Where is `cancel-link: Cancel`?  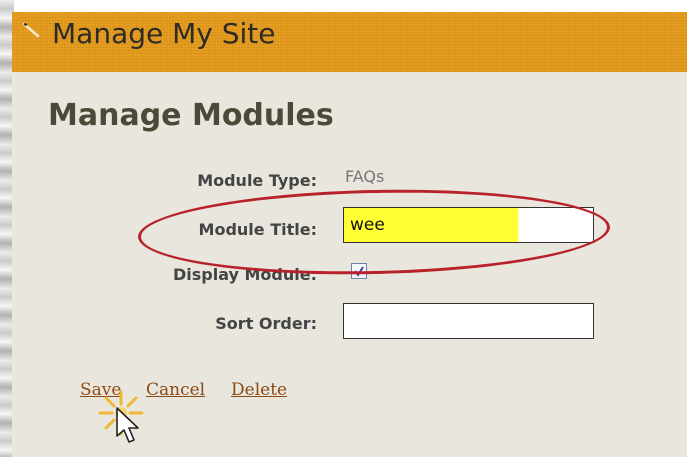 cancel-link: Cancel is located at coordinates (175, 390).